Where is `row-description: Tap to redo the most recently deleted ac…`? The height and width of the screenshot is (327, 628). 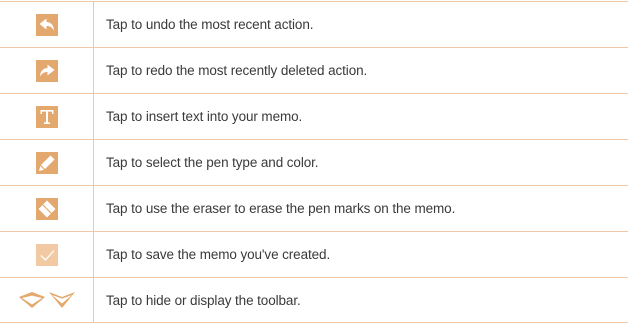
row-description: Tap to redo the most recently deleted ac… is located at coordinates (237, 70).